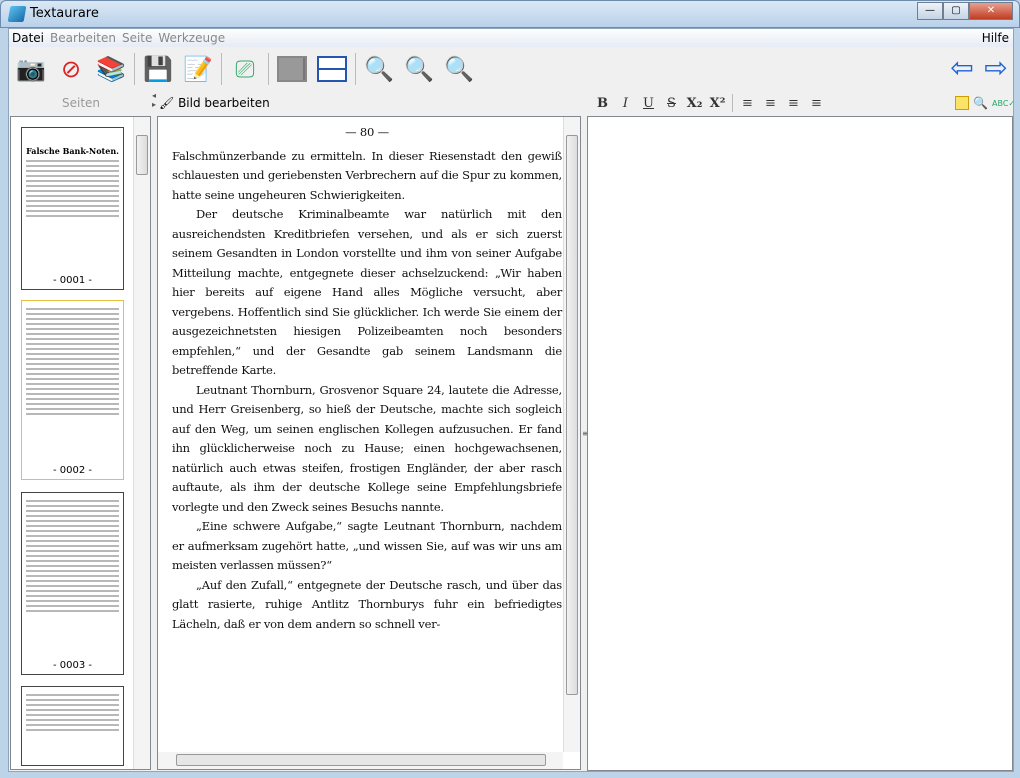 This screenshot has height=778, width=1020. What do you see at coordinates (224, 103) in the screenshot?
I see `edit-image-label: Bild bearbeiten` at bounding box center [224, 103].